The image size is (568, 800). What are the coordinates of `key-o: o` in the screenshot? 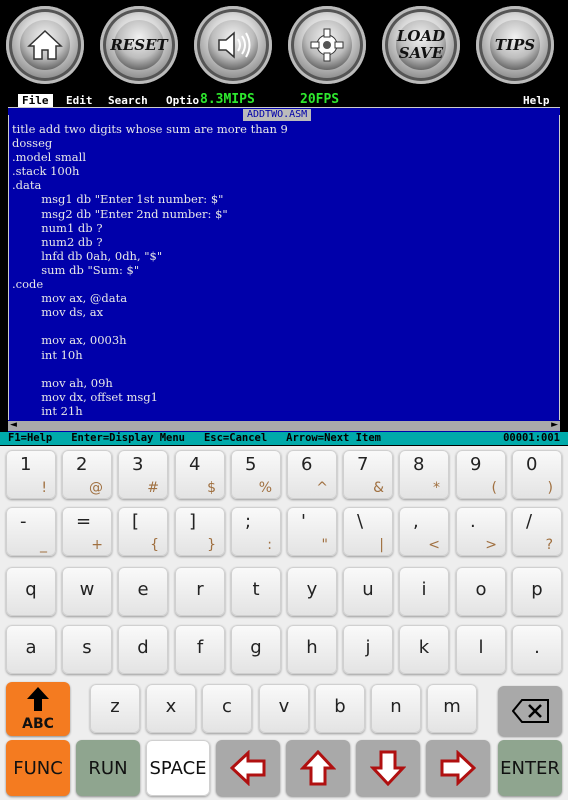 It's located at (481, 591).